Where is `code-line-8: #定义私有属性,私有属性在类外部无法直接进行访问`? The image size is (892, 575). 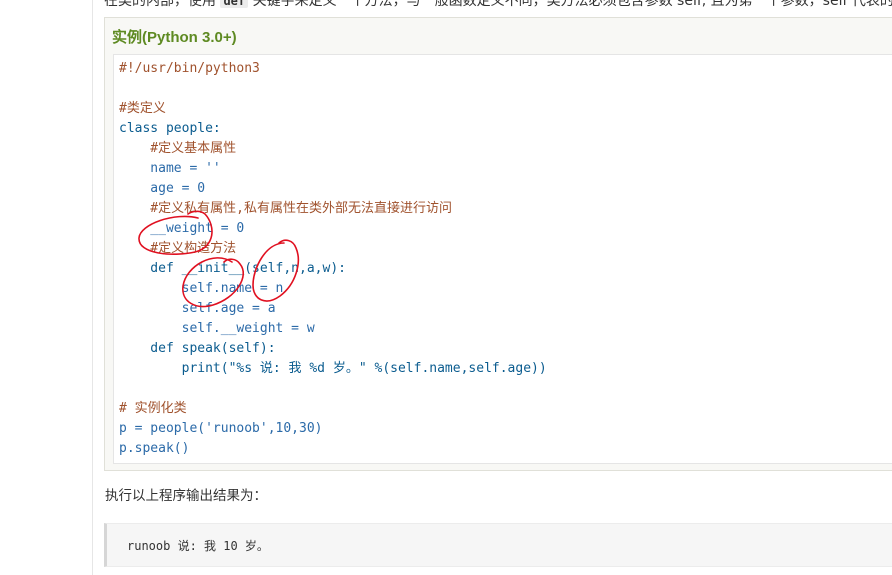
code-line-8: #定义私有属性,私有属性在类外部无法直接进行访问 is located at coordinates (285, 208).